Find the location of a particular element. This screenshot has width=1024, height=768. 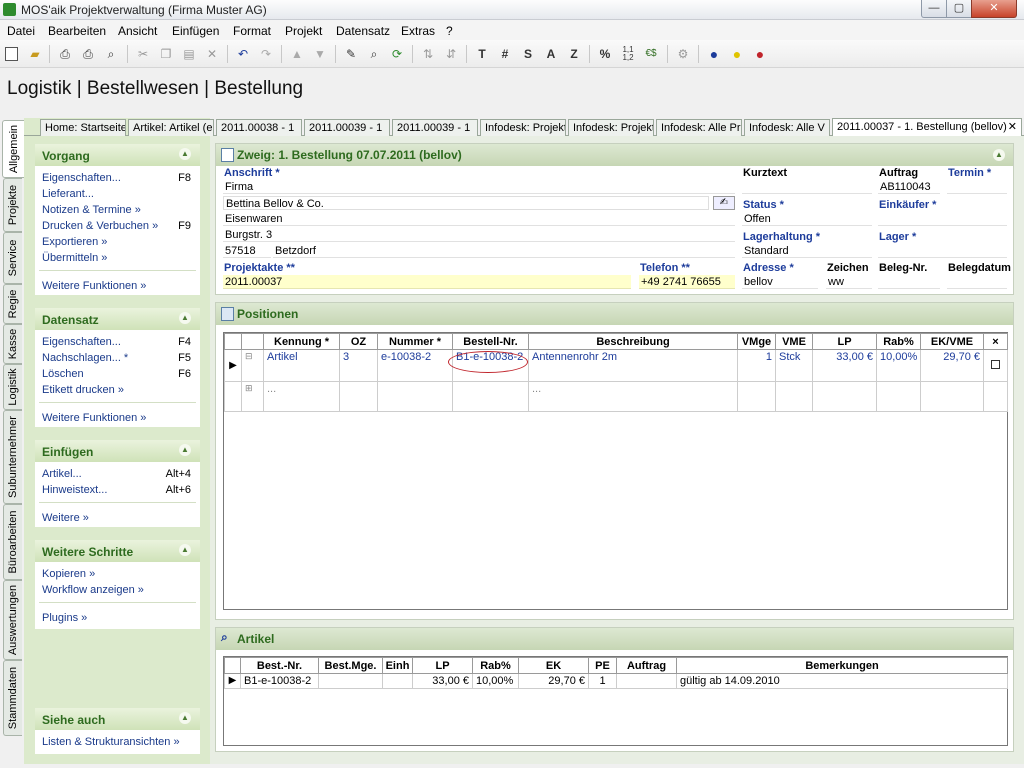

vtab-auswertungen: Auswertungen is located at coordinates (12, 620).